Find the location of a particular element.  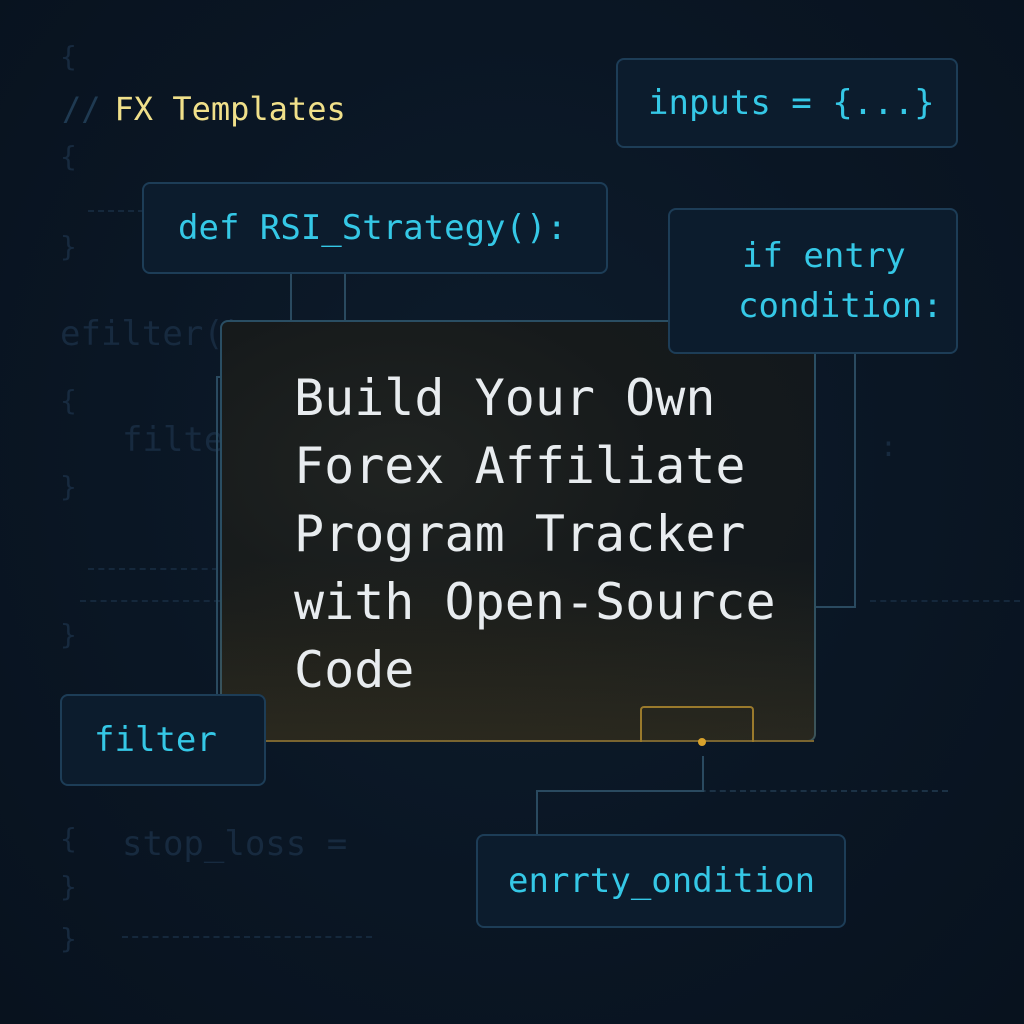

inputs-chip-label: inputs = {...} is located at coordinates (791, 103).